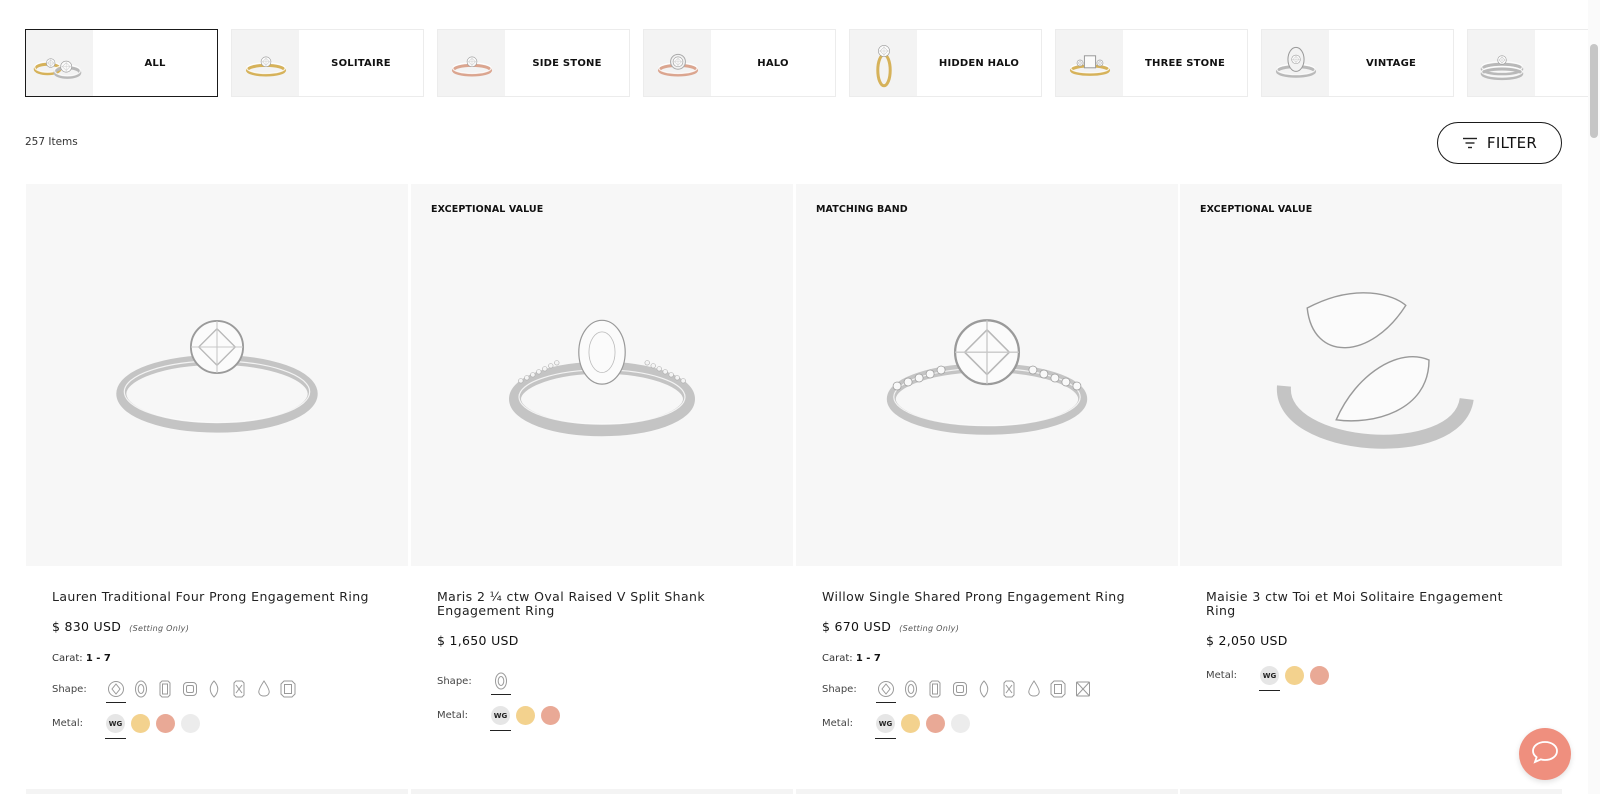 Image resolution: width=1600 pixels, height=794 pixels. What do you see at coordinates (677, 63) in the screenshot?
I see `halo-ring-thumbnail` at bounding box center [677, 63].